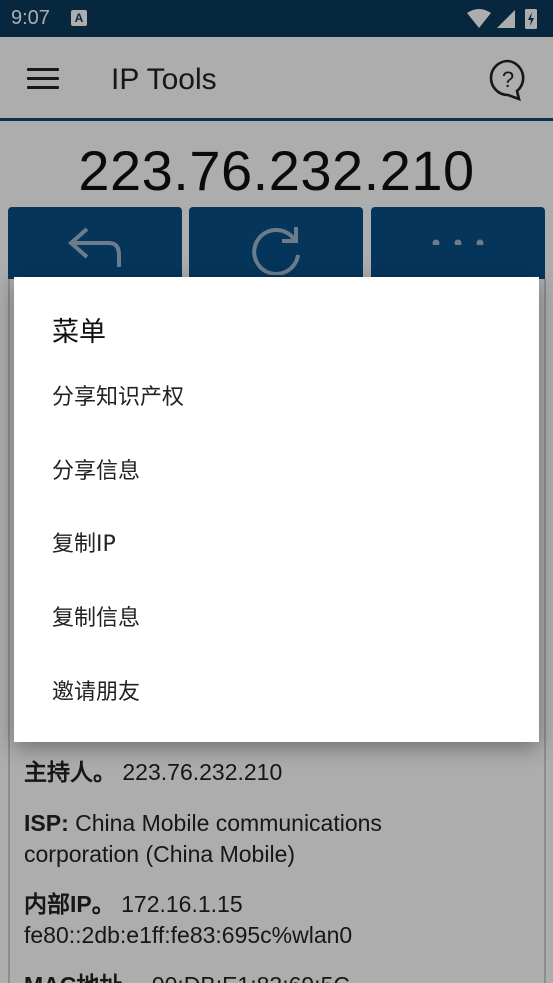 Image resolution: width=553 pixels, height=983 pixels. Describe the element at coordinates (79, 332) in the screenshot. I see `dialog-title: 菜单` at that location.